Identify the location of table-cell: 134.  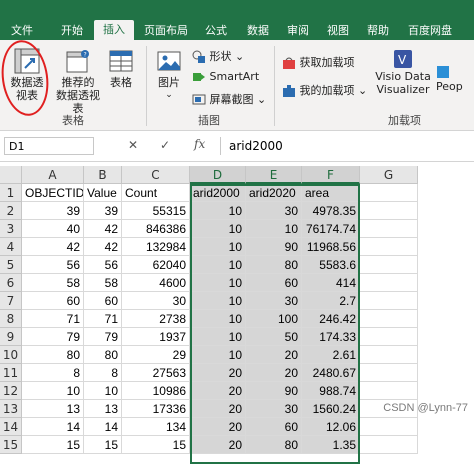
(156, 427).